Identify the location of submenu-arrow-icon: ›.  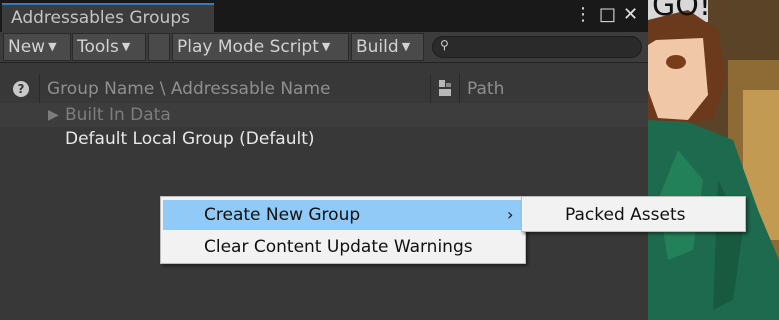
(510, 214).